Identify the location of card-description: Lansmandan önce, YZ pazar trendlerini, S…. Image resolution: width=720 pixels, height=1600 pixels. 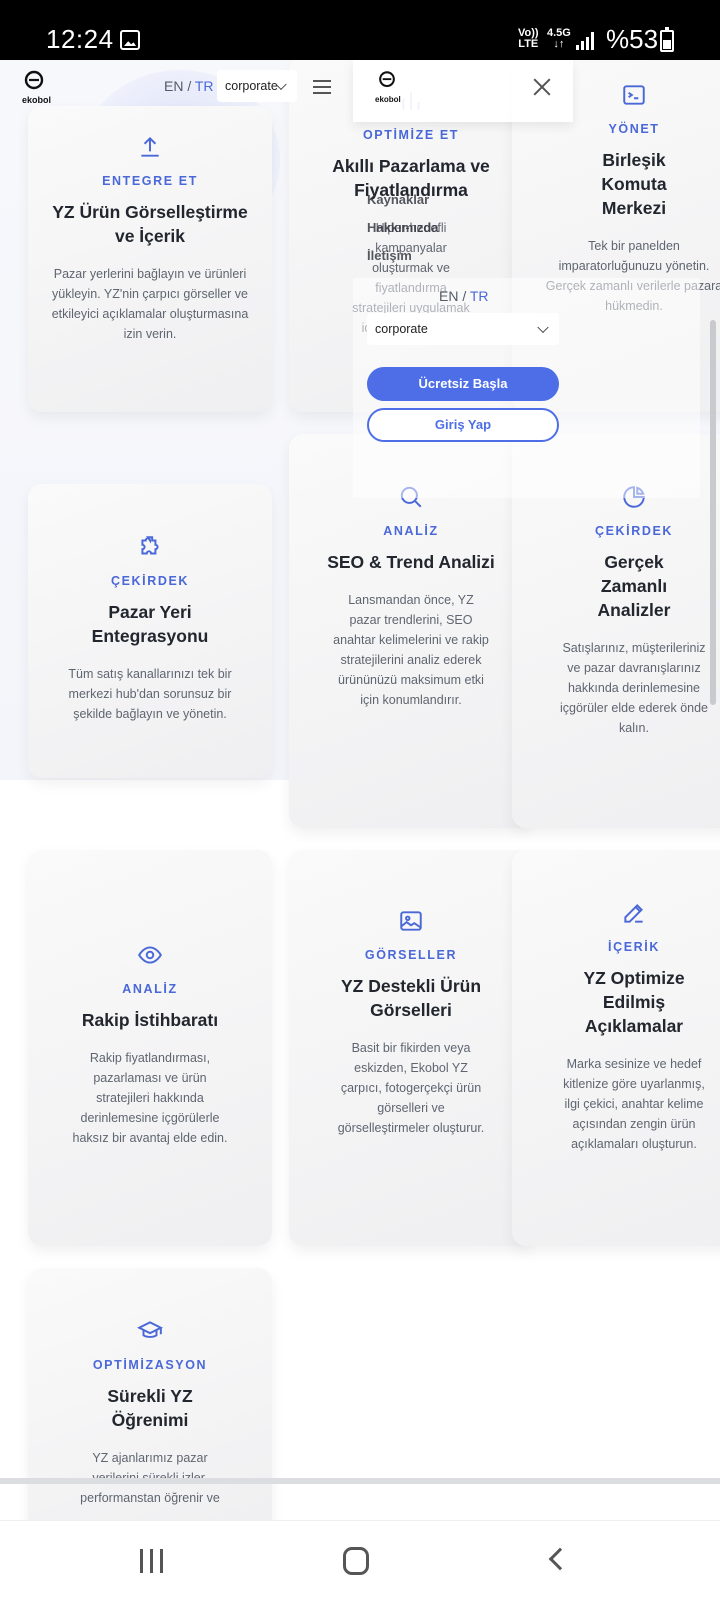
(411, 650).